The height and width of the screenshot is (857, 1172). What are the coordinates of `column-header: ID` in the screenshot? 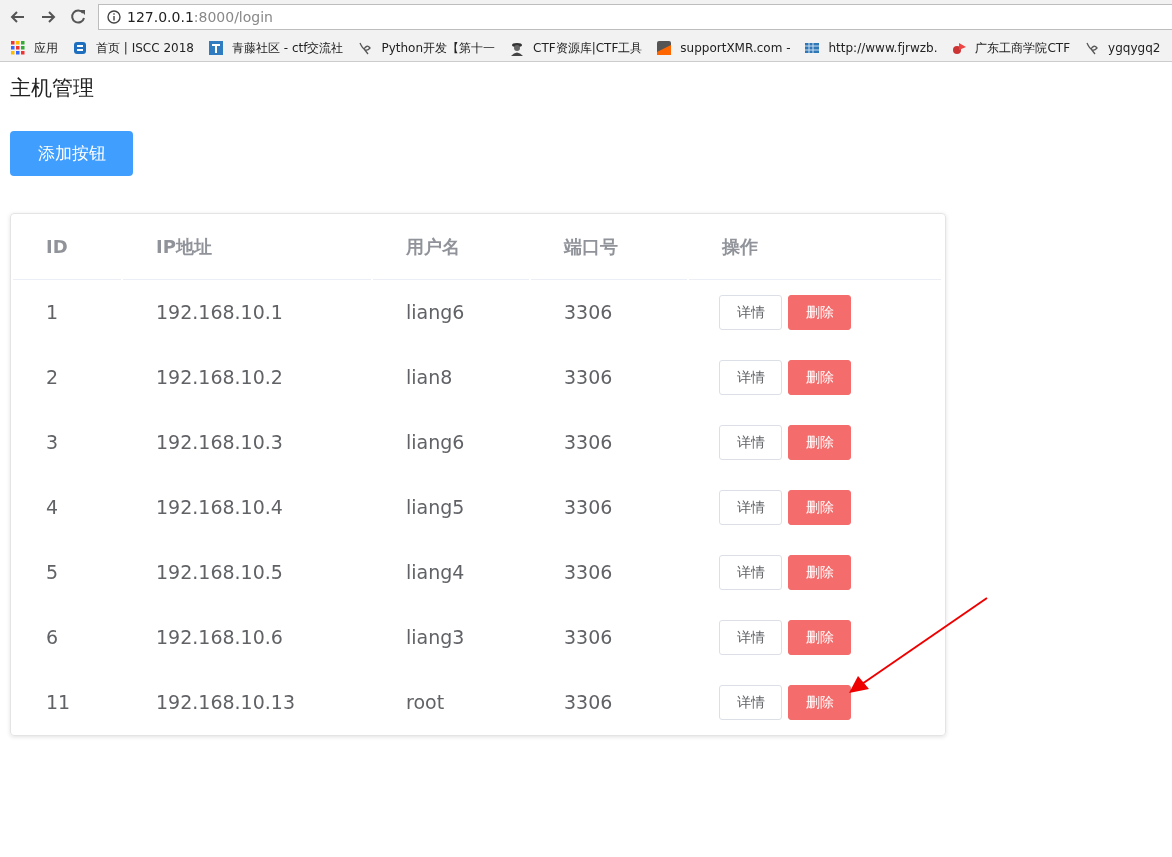 It's located at (67, 247).